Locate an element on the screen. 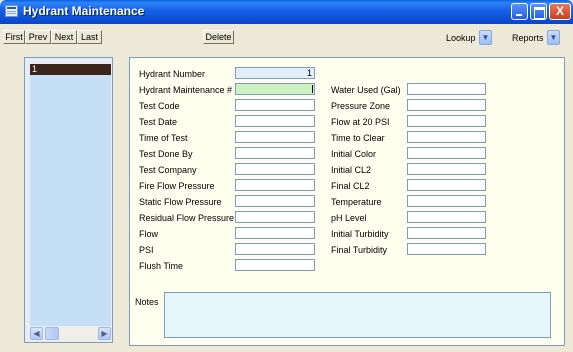 Image resolution: width=573 pixels, height=352 pixels. test-date-field is located at coordinates (275, 121).